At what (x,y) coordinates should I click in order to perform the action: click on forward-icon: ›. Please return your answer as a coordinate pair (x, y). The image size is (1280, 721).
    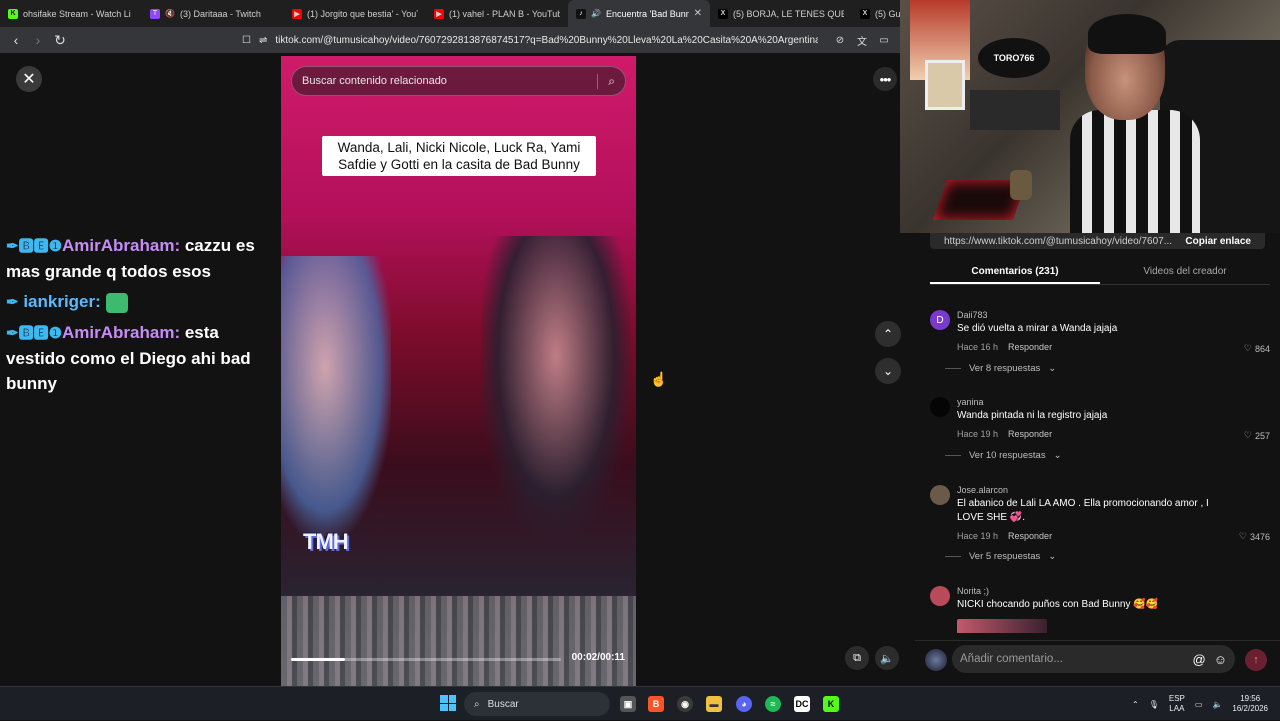
    Looking at the image, I should click on (38, 40).